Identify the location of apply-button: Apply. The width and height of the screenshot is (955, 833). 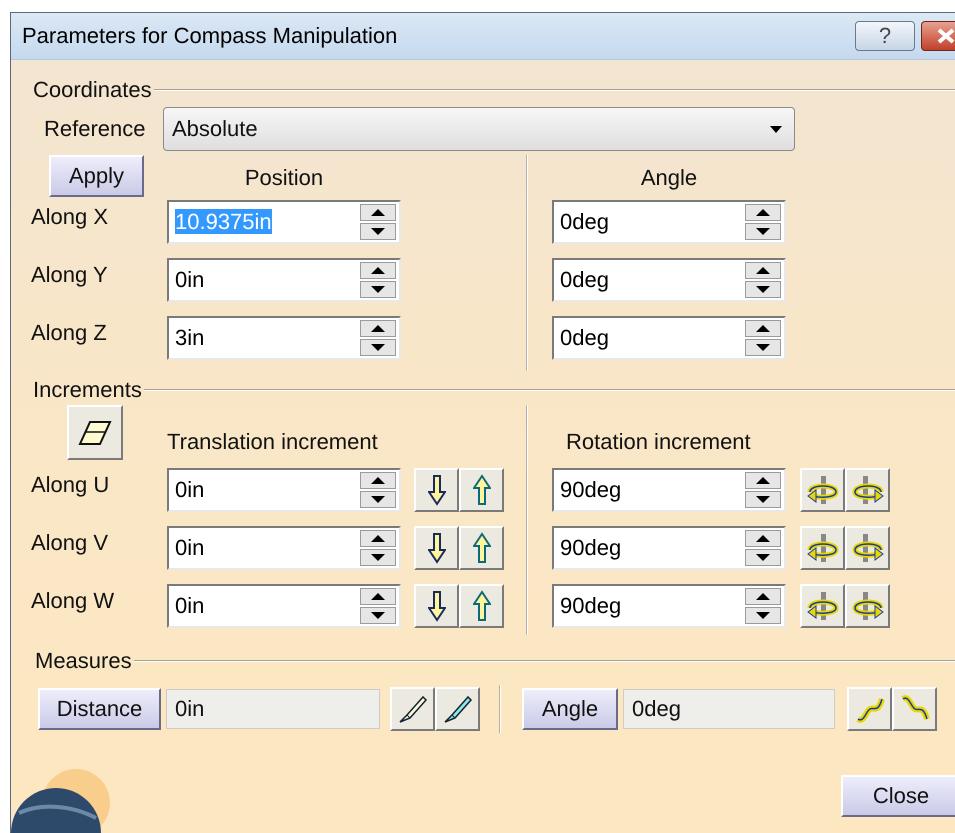
(96, 176).